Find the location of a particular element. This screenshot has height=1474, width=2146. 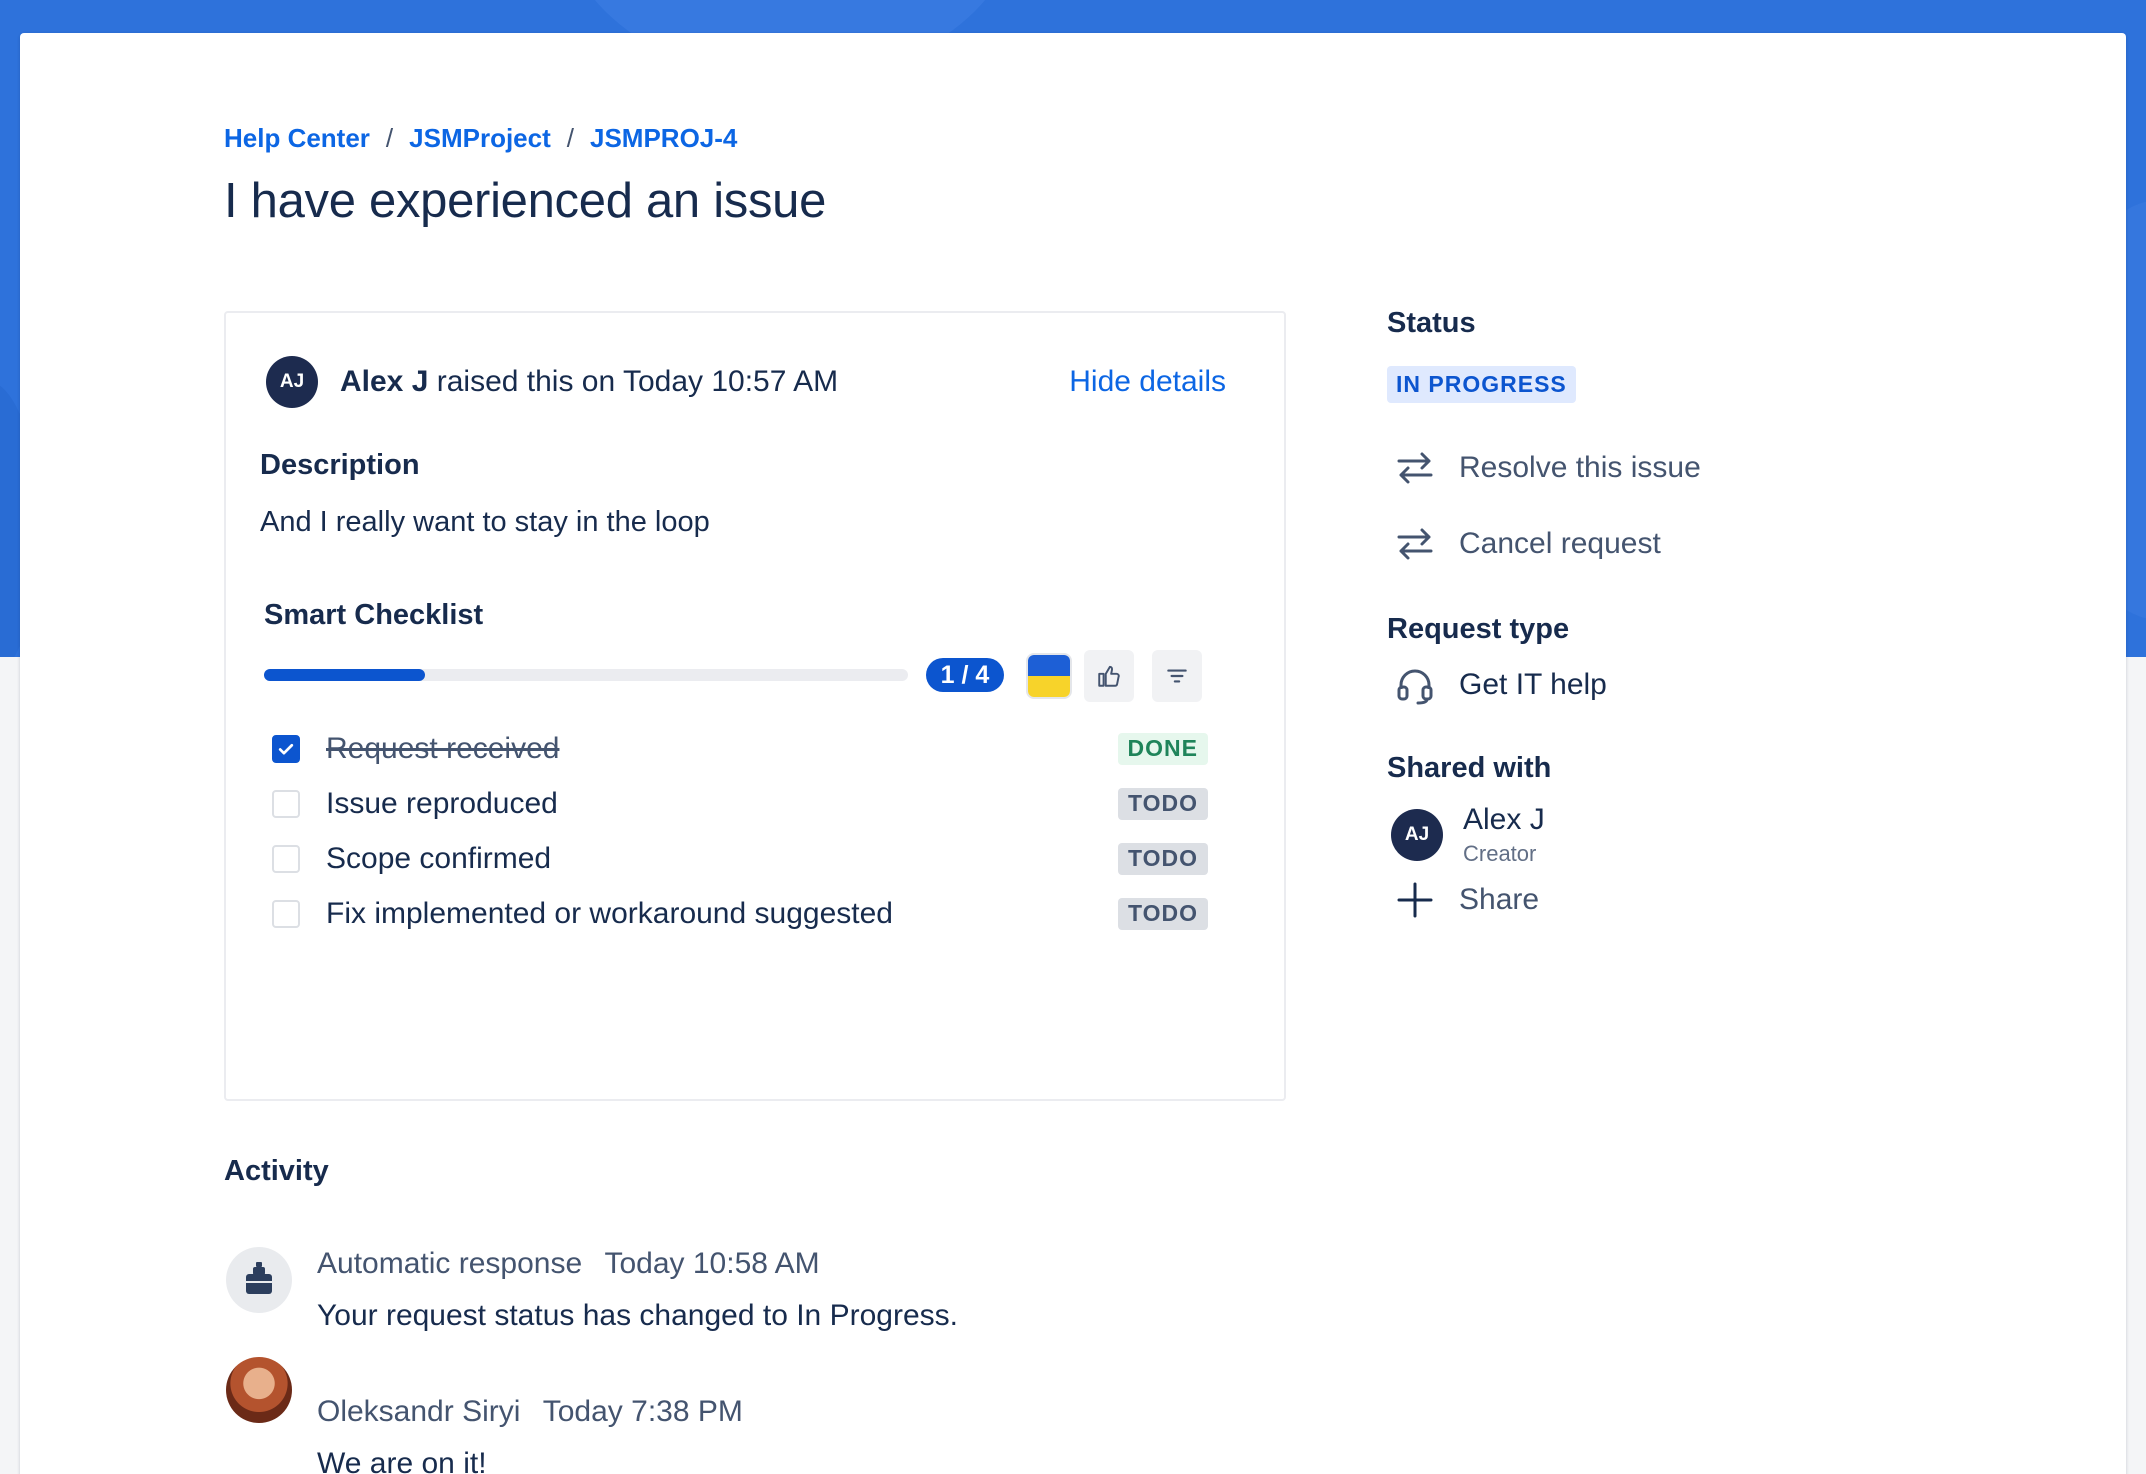

breadcrumb-issue-key: JSMPROJ-4 is located at coordinates (663, 138).